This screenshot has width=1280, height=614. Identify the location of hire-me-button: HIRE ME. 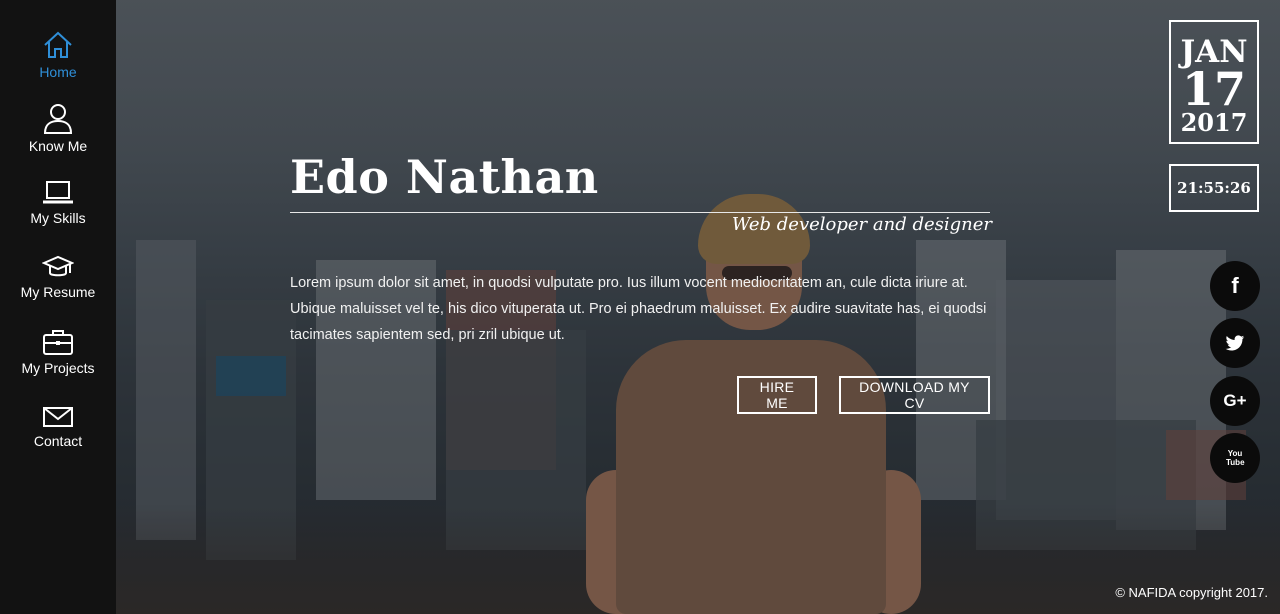
(777, 395).